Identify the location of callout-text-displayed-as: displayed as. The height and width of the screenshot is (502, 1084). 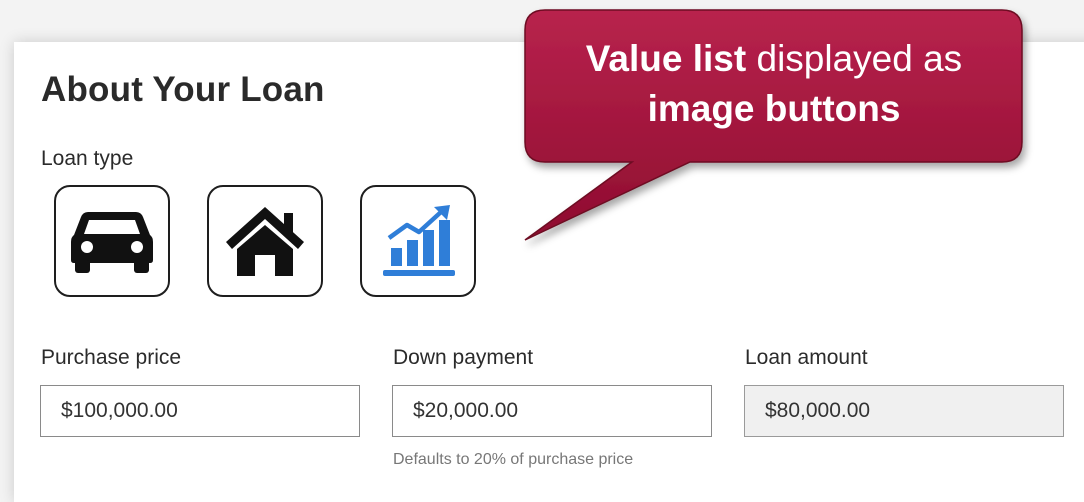
(854, 58).